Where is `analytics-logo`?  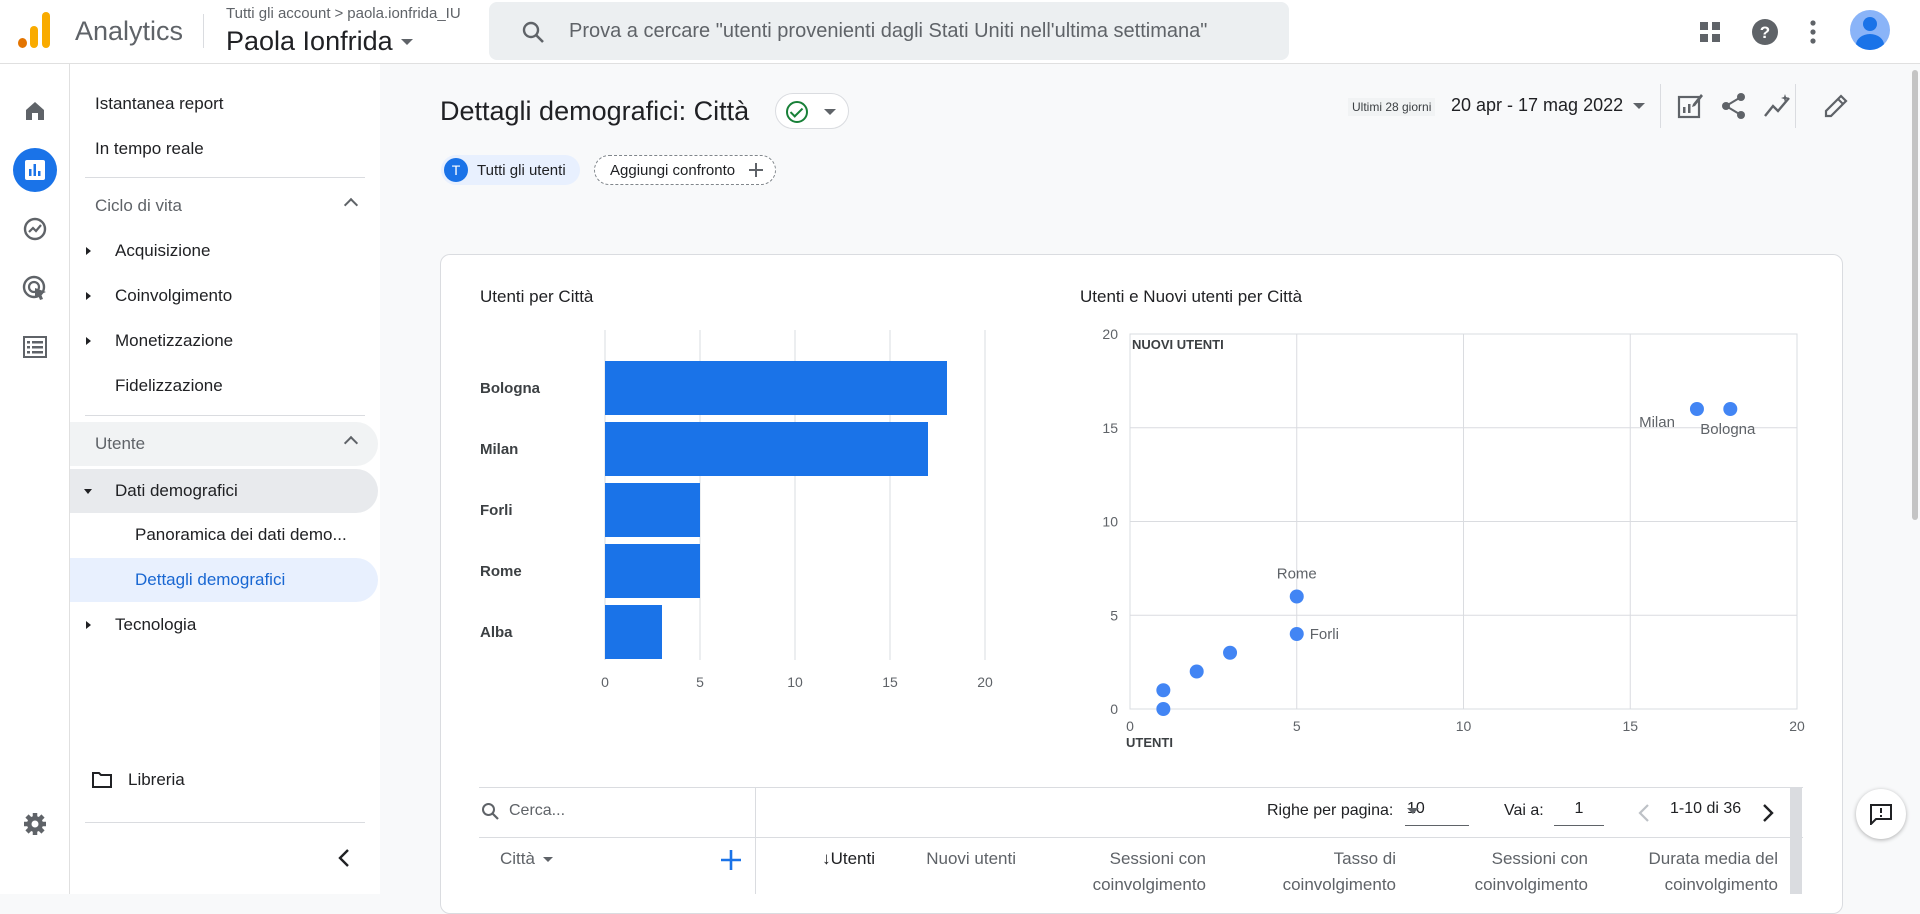
analytics-logo is located at coordinates (35, 30).